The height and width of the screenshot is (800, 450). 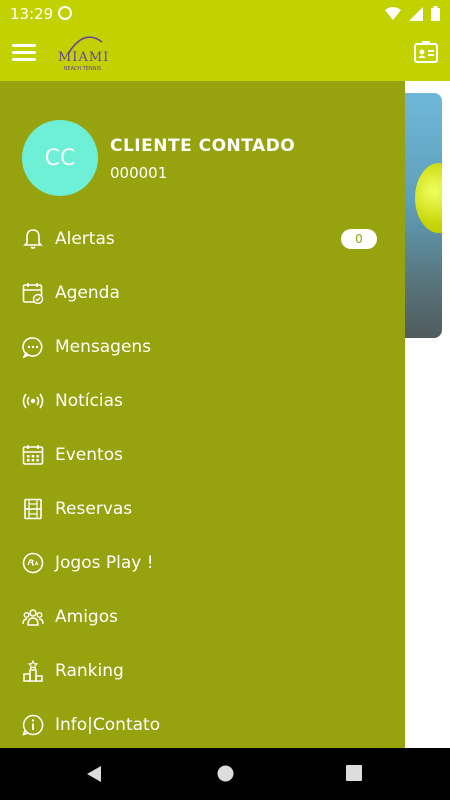 I want to click on calendar-check-icon, so click(x=33, y=293).